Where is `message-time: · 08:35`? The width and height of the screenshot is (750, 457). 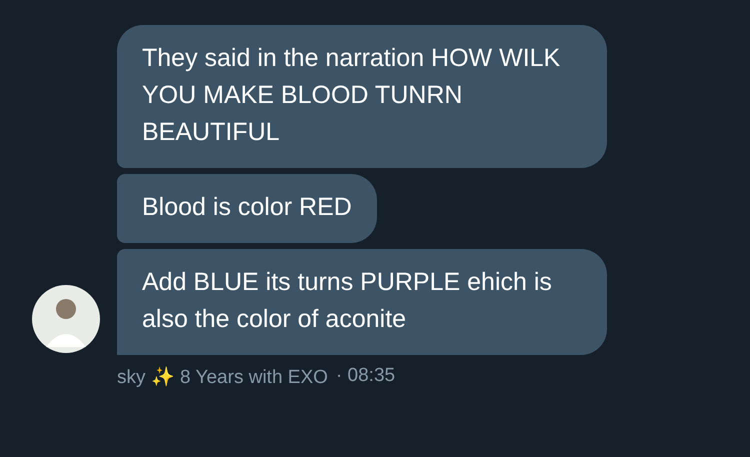 message-time: · 08:35 is located at coordinates (366, 376).